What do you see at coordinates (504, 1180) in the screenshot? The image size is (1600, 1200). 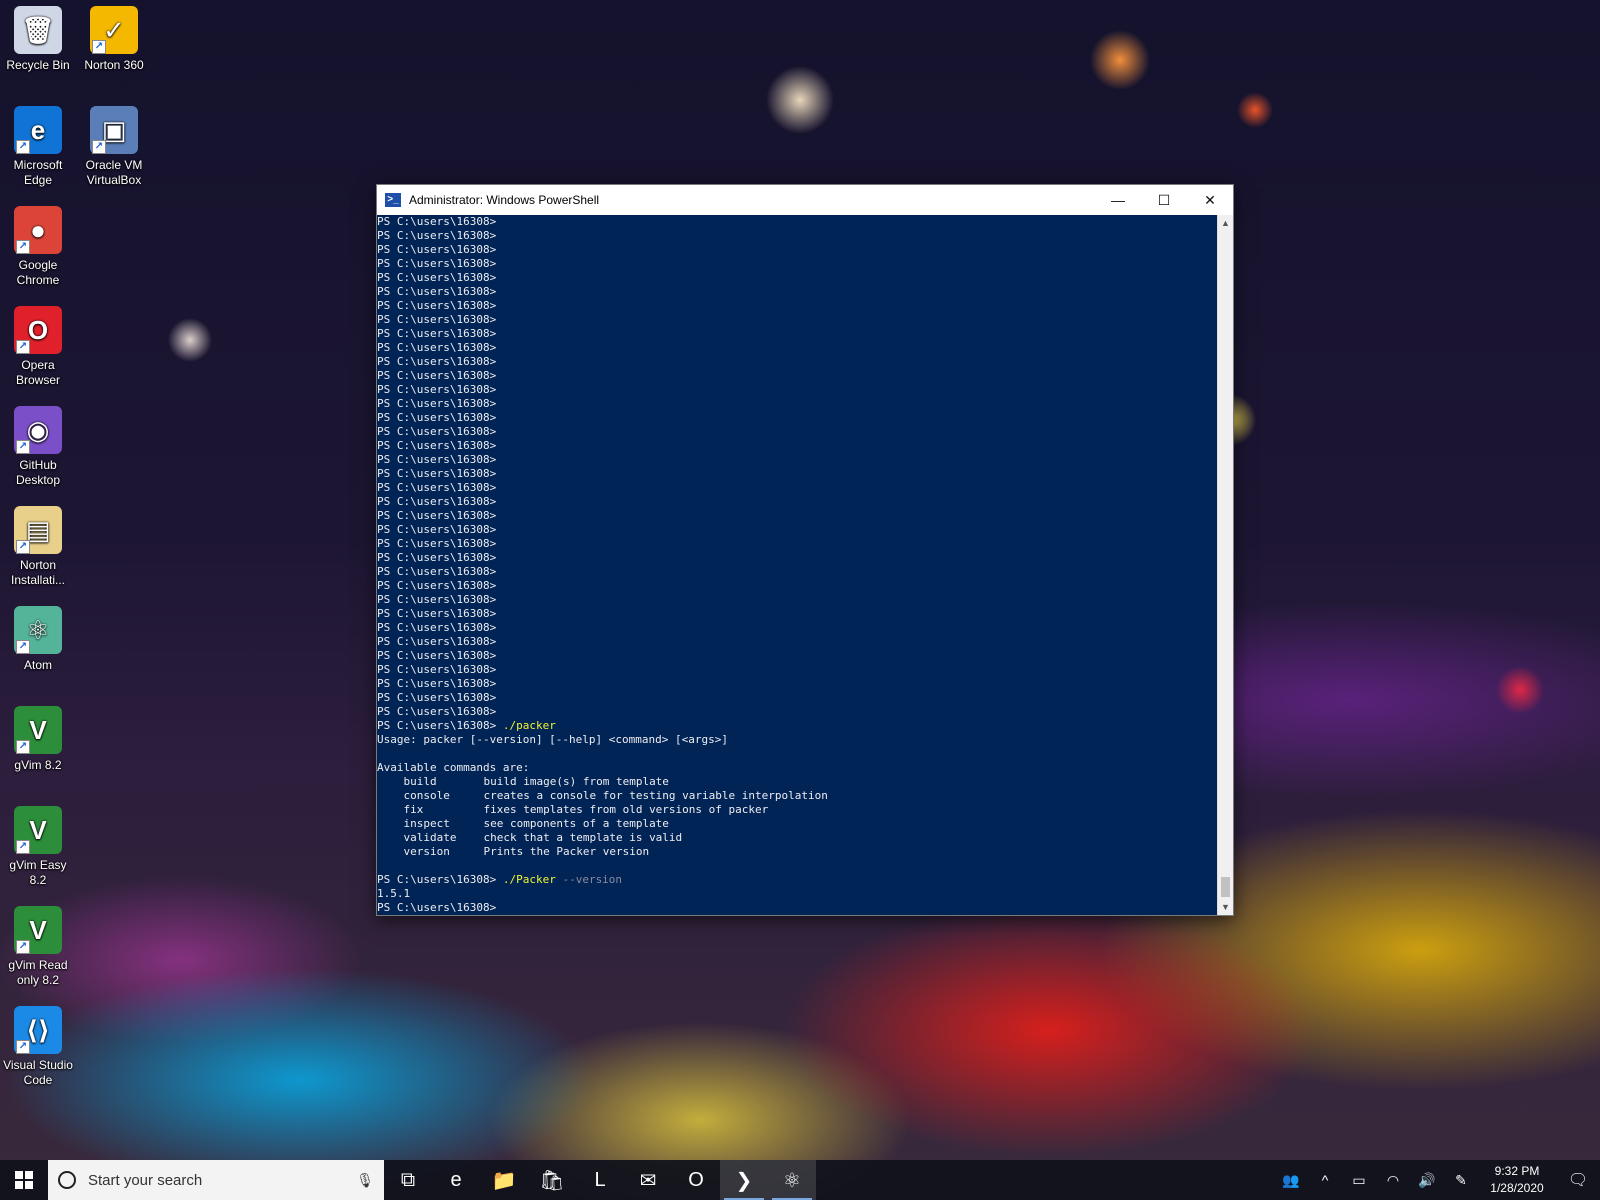 I see `taskbar-file-explorer-icon: 📁` at bounding box center [504, 1180].